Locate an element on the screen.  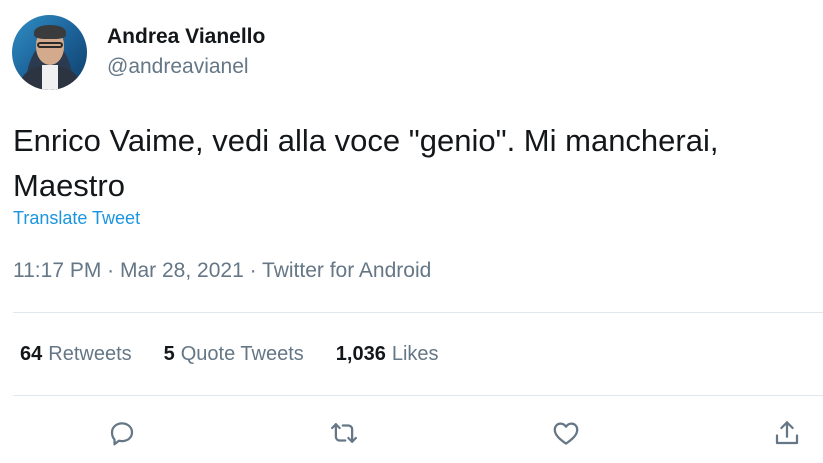
user-names: Andrea Vianello @andreavianel is located at coordinates (186, 52).